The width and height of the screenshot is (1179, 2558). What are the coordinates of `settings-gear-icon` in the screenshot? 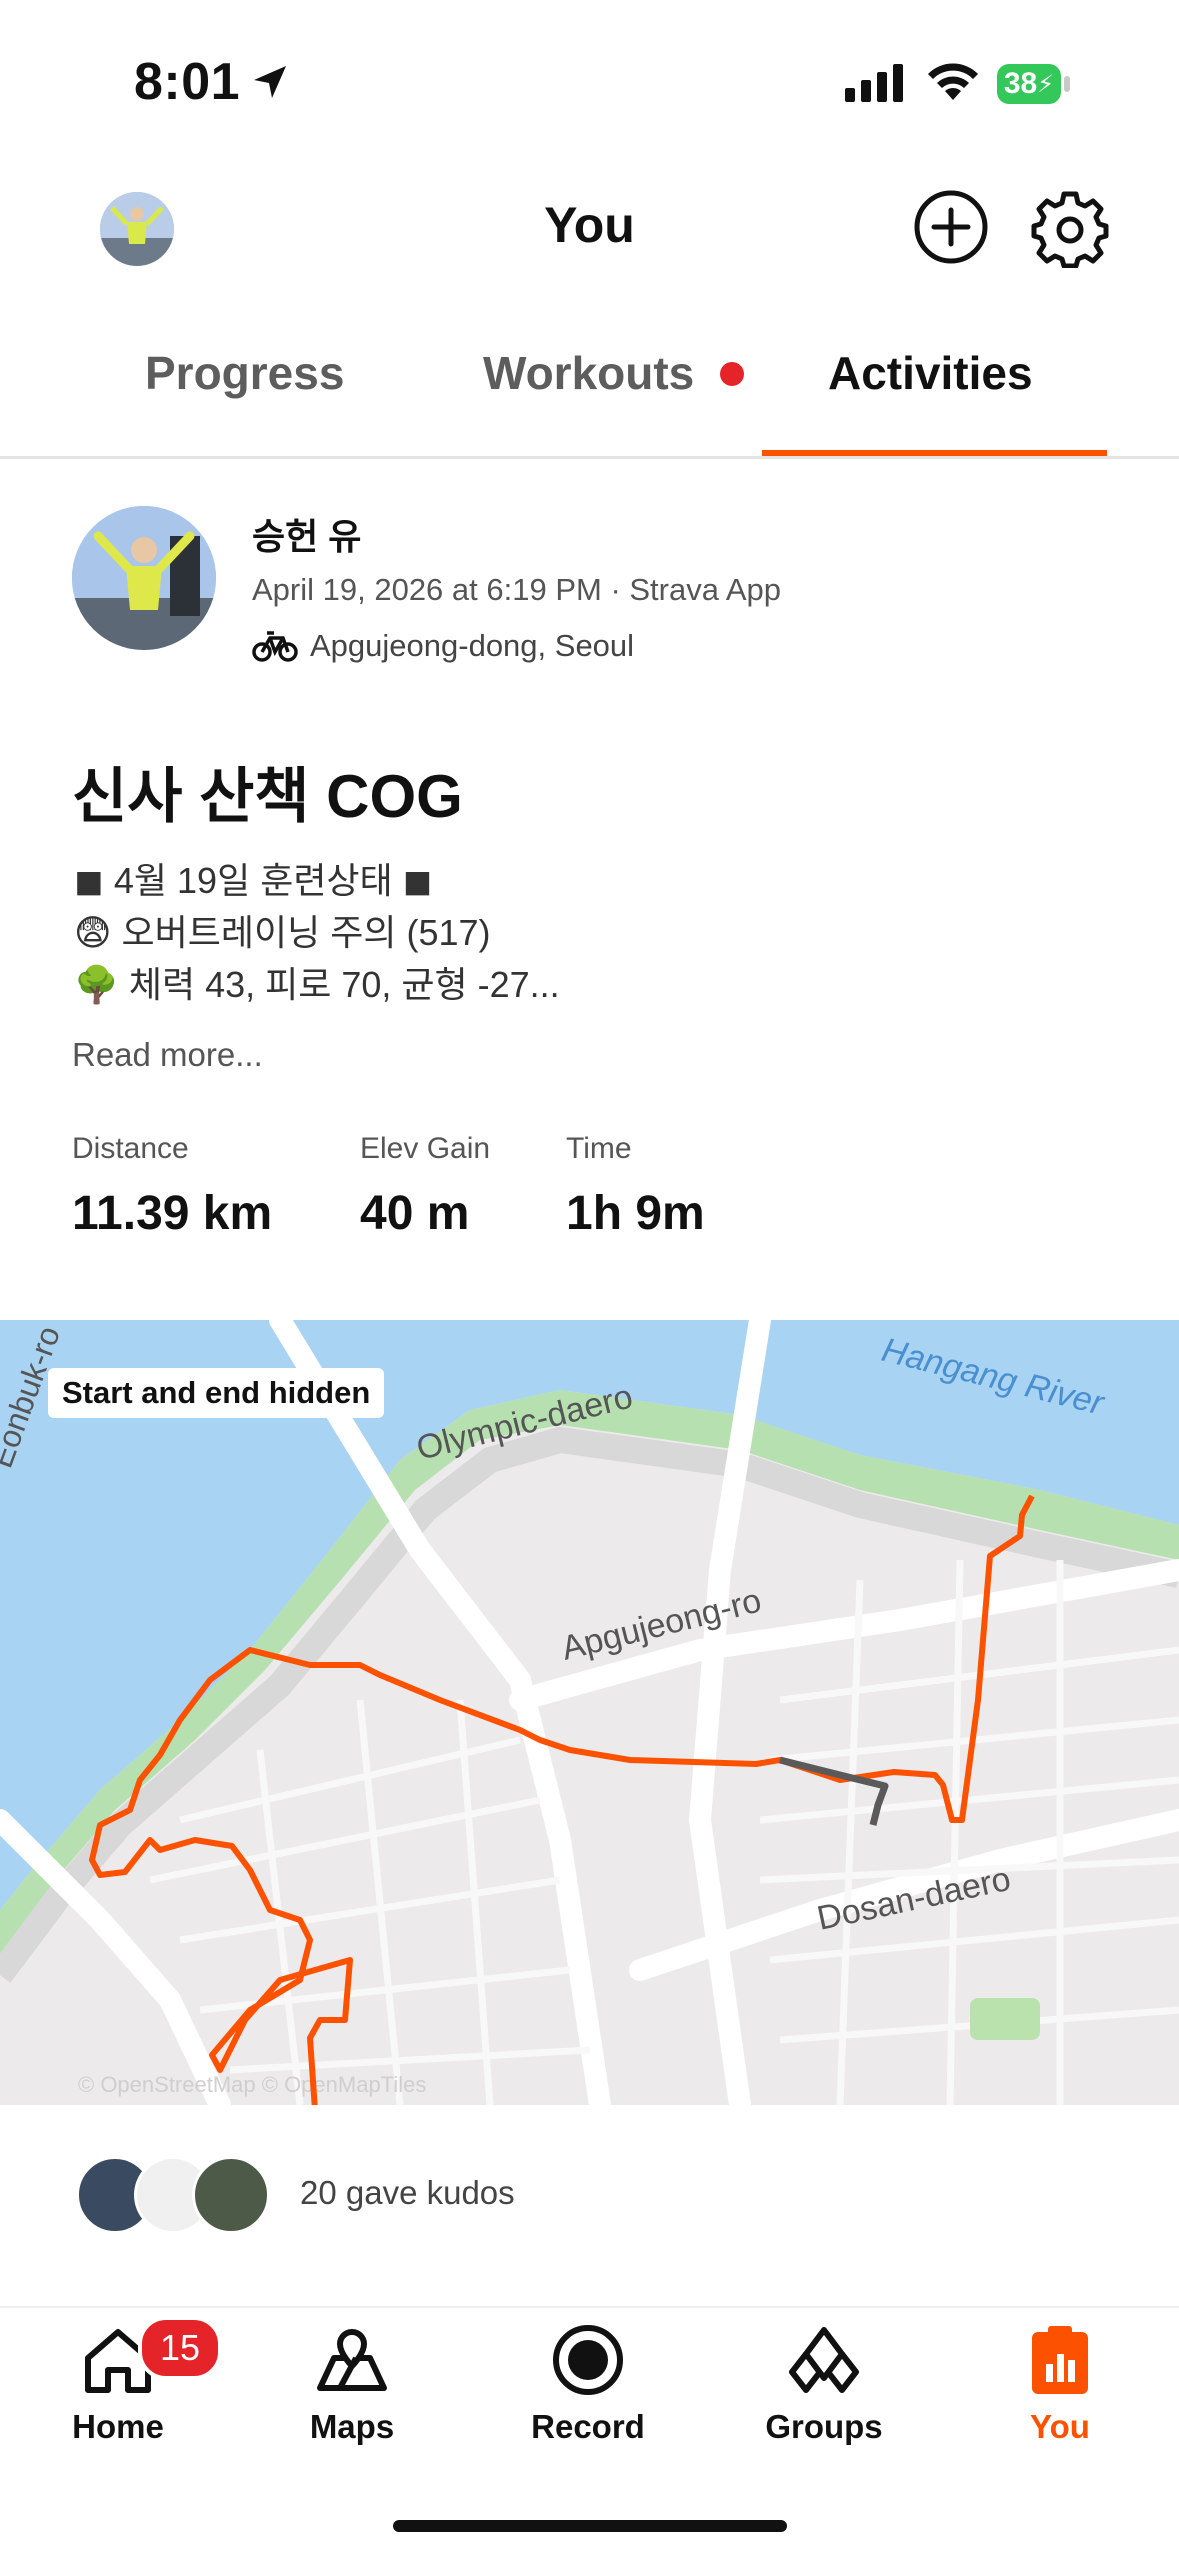 It's located at (1070, 228).